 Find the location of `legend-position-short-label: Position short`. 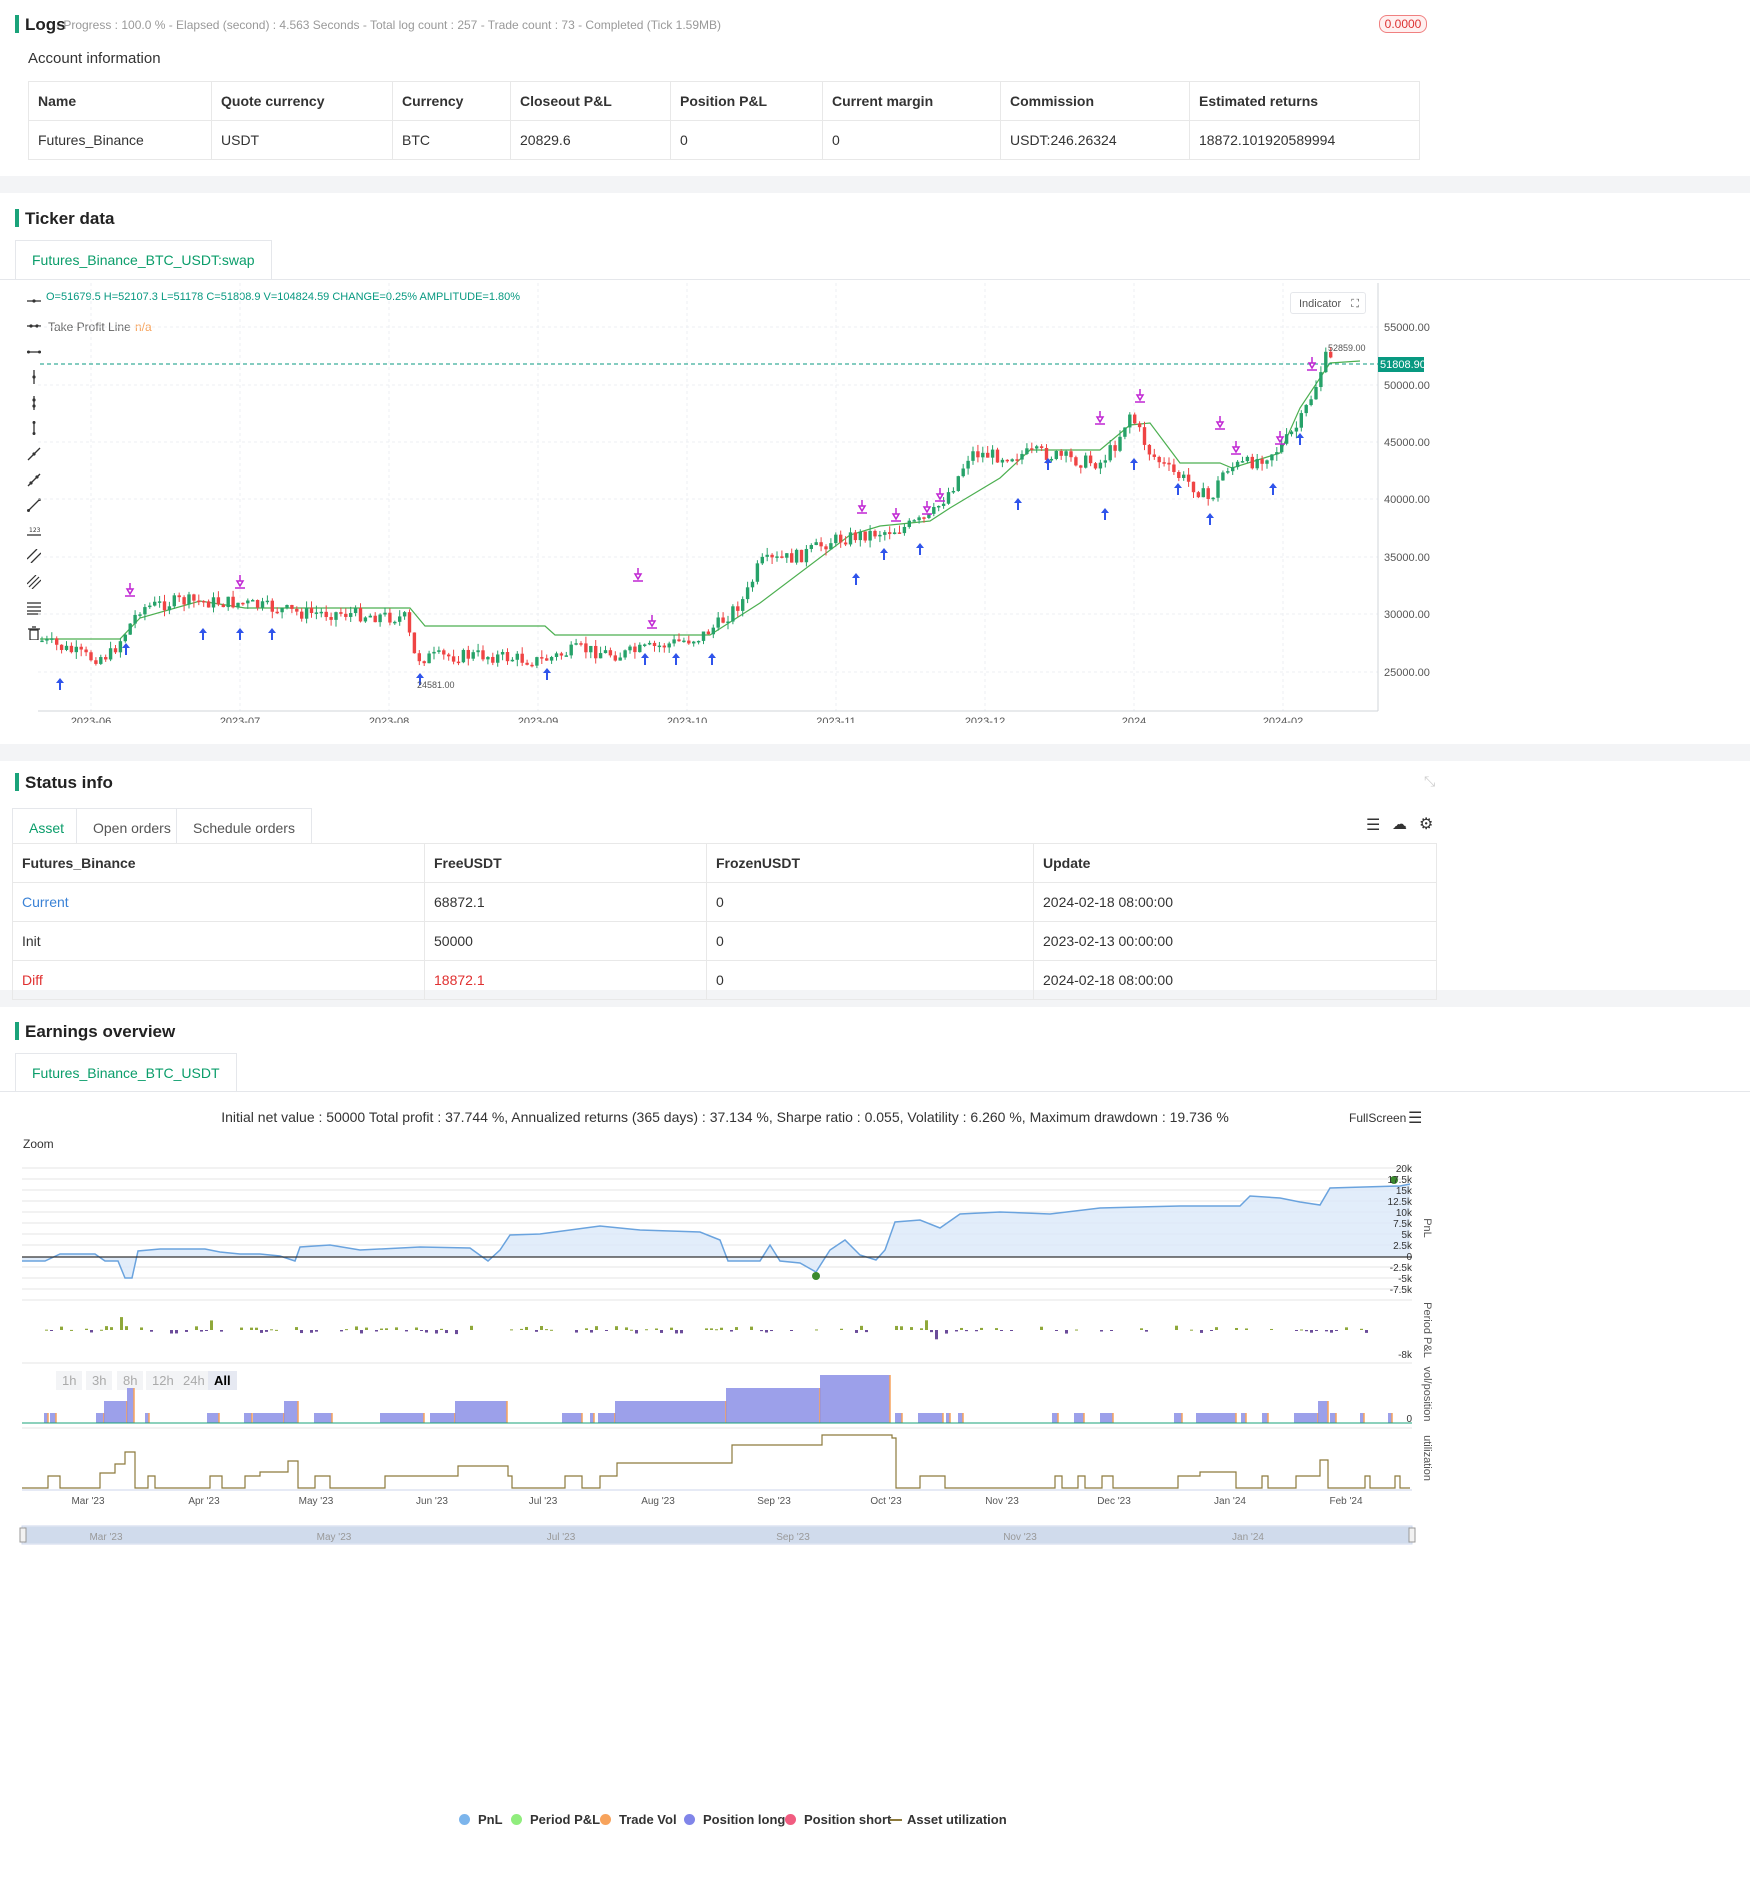

legend-position-short-label: Position short is located at coordinates (847, 1819).